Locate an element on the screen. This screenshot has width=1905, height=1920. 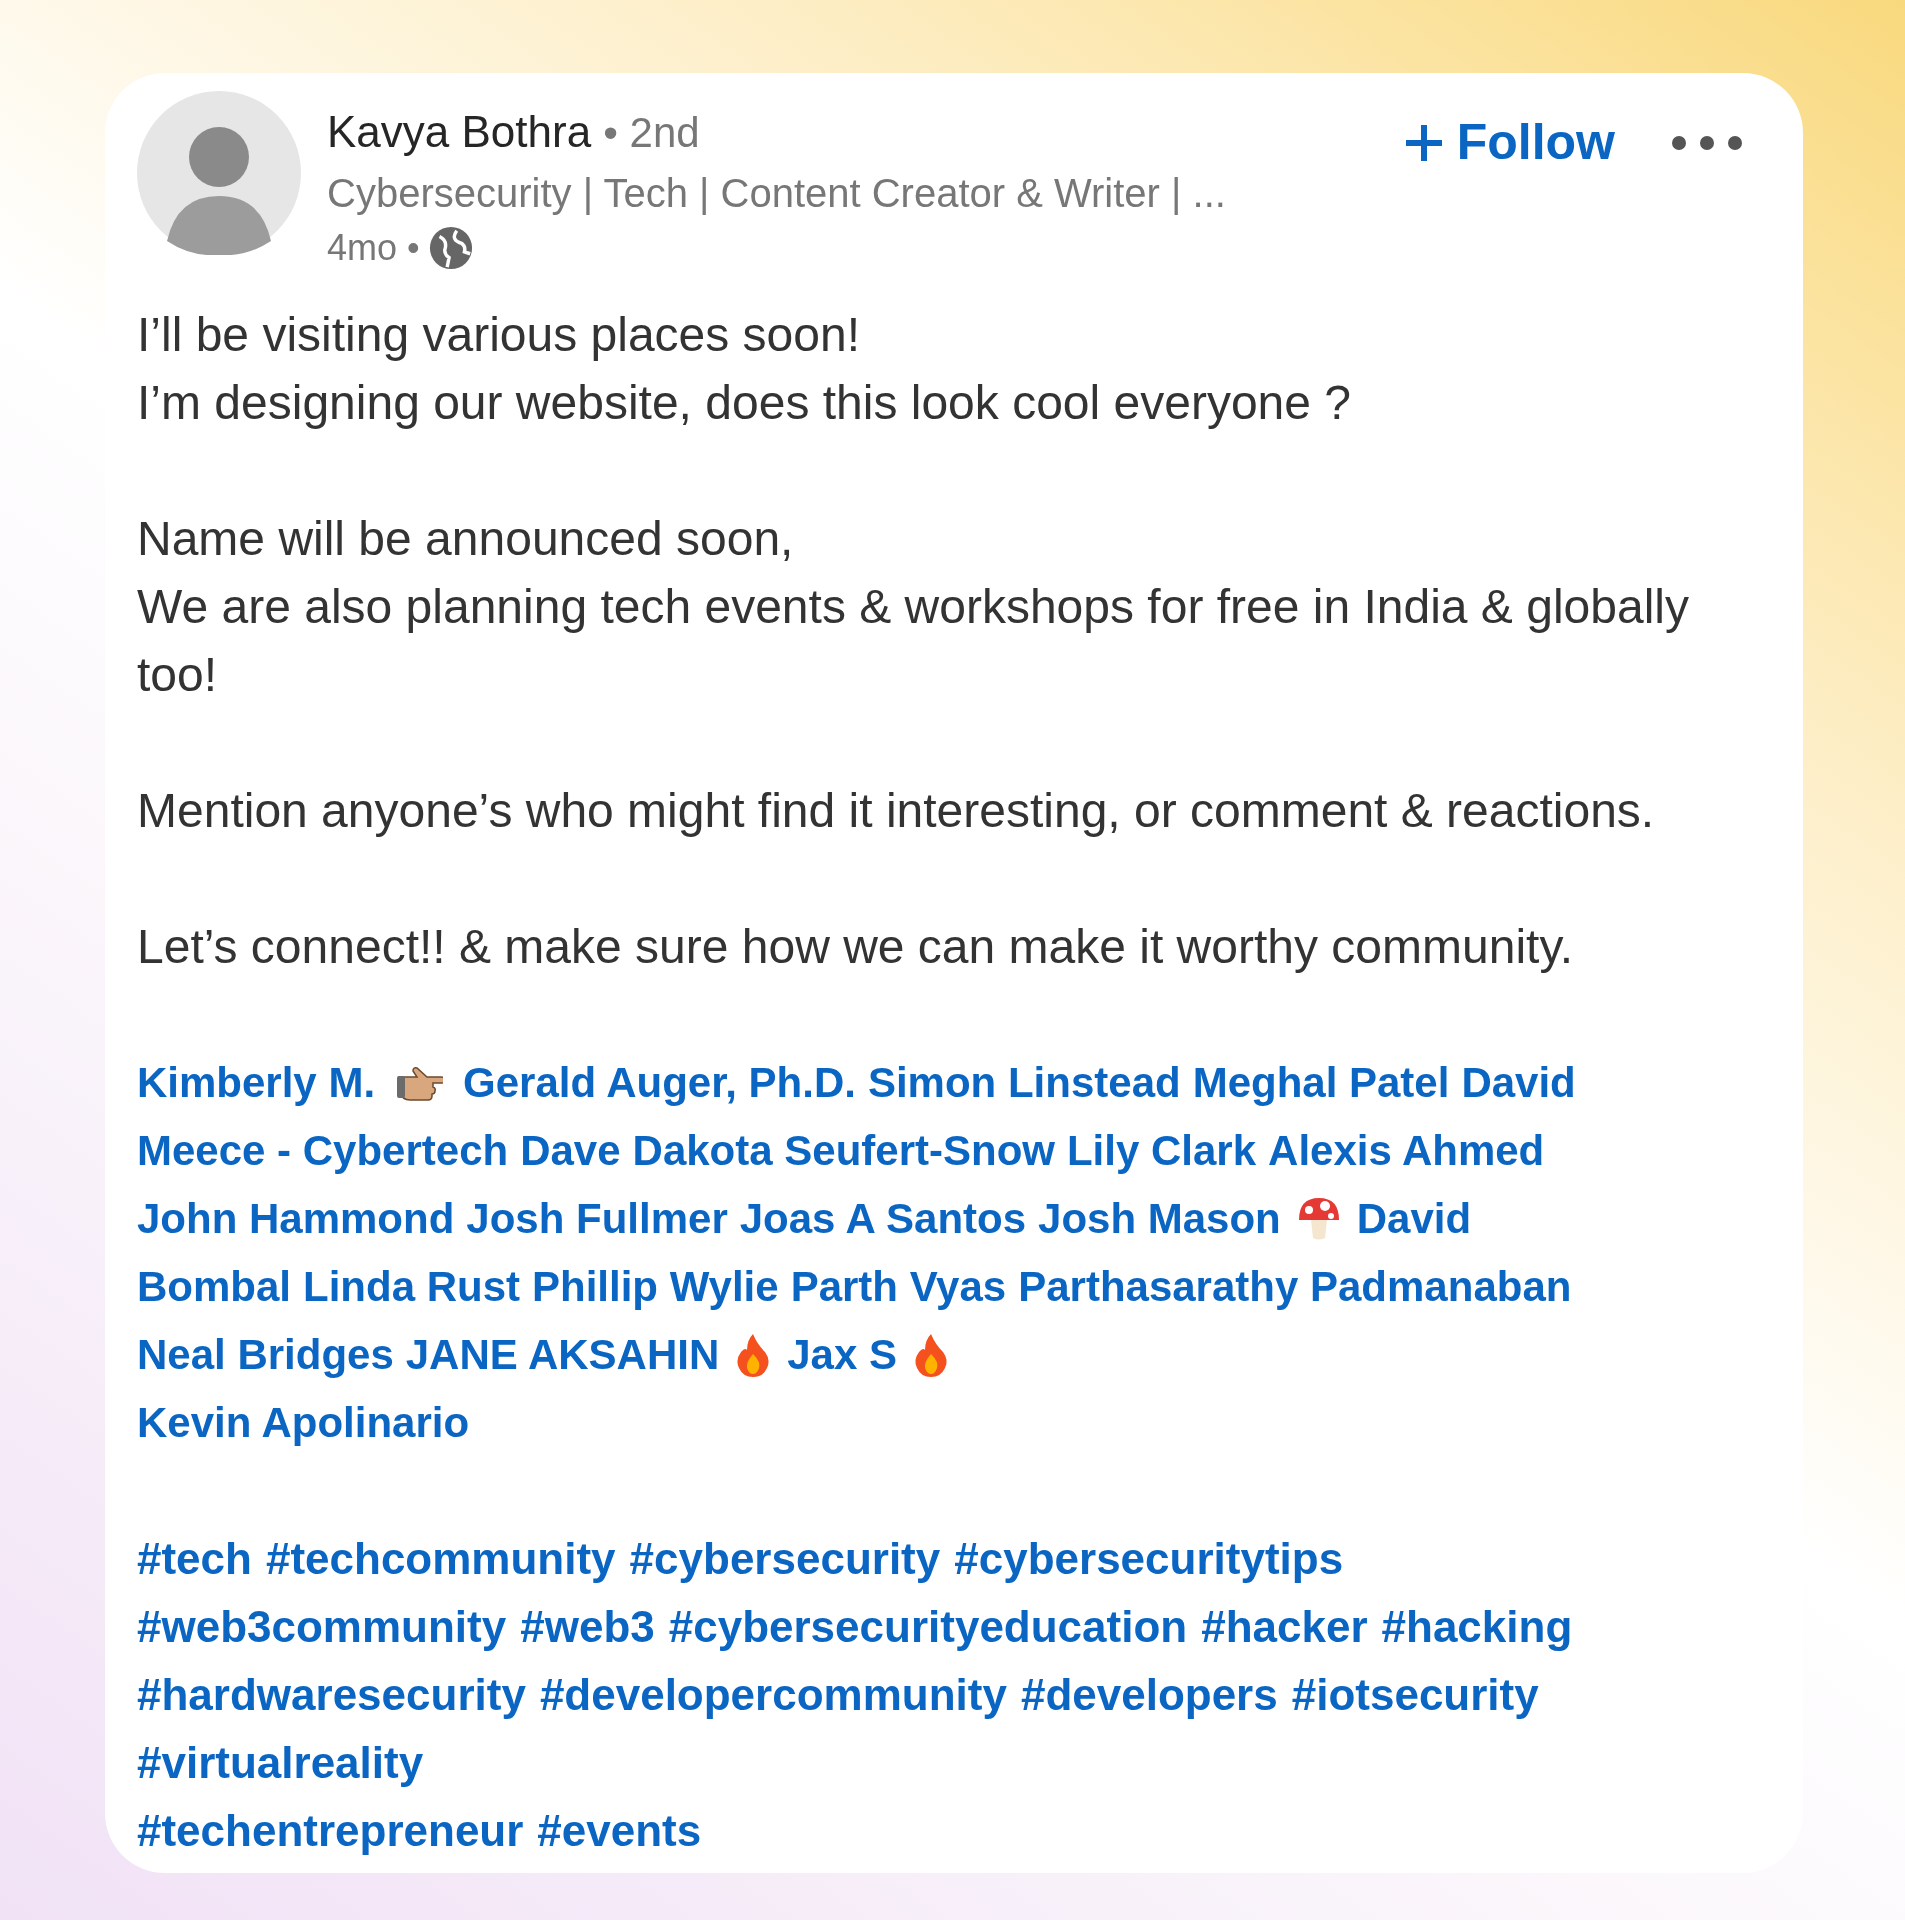
mention-link: Josh Mason is located at coordinates (1159, 1219).